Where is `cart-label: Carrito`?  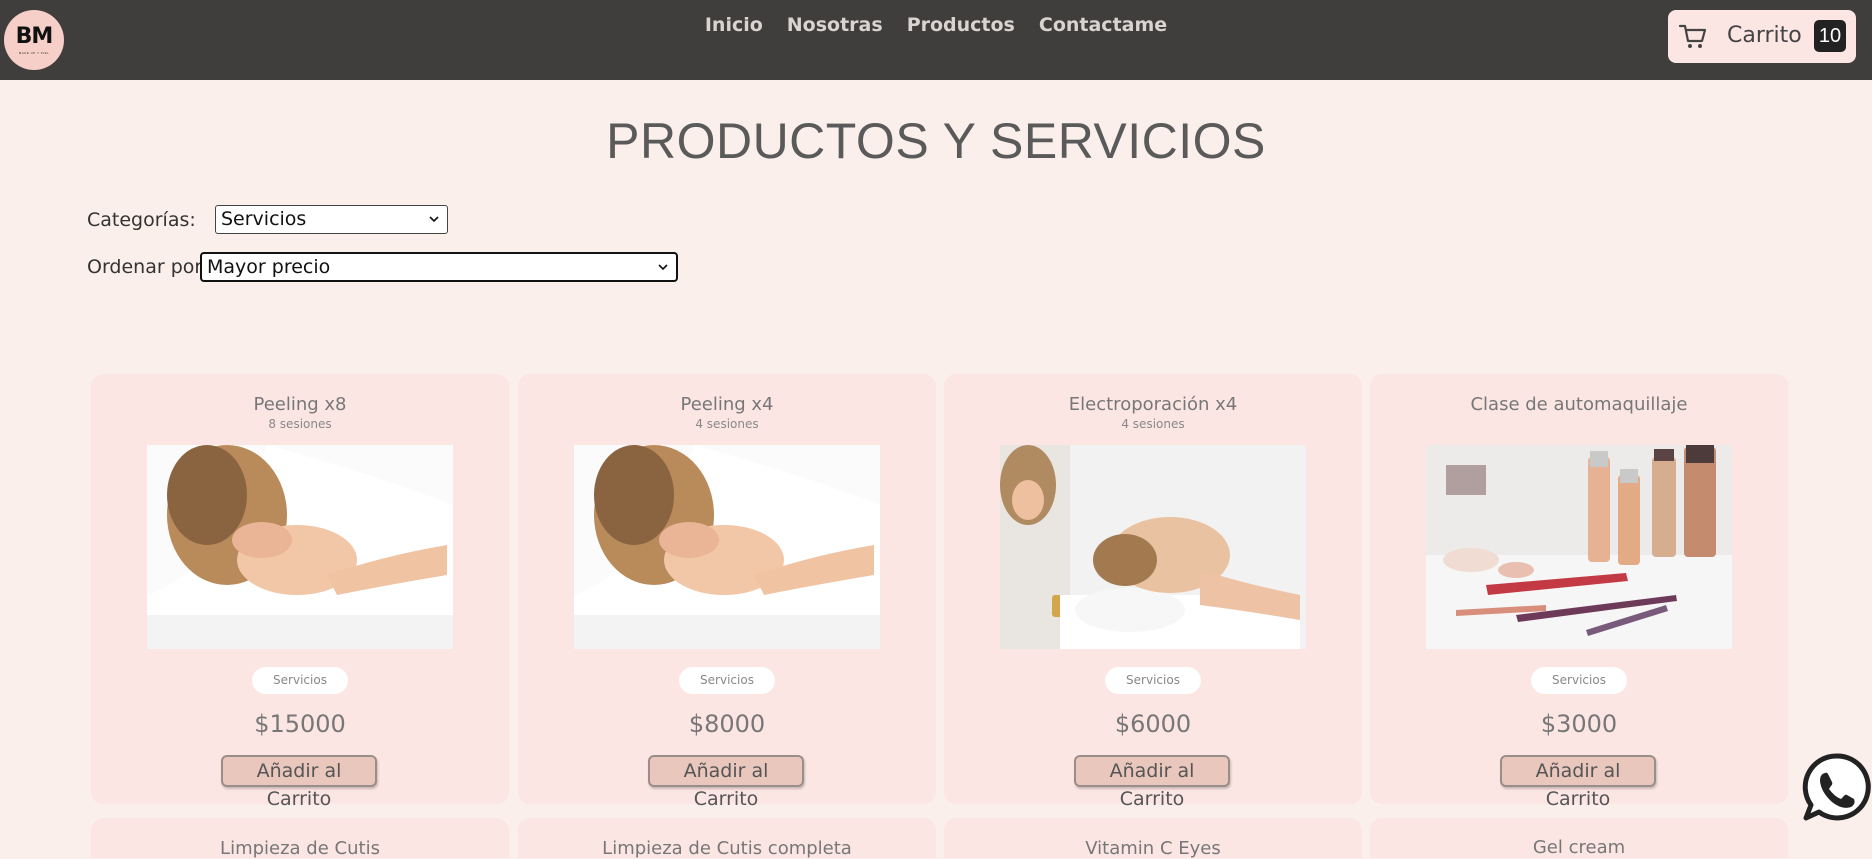 cart-label: Carrito is located at coordinates (1764, 35).